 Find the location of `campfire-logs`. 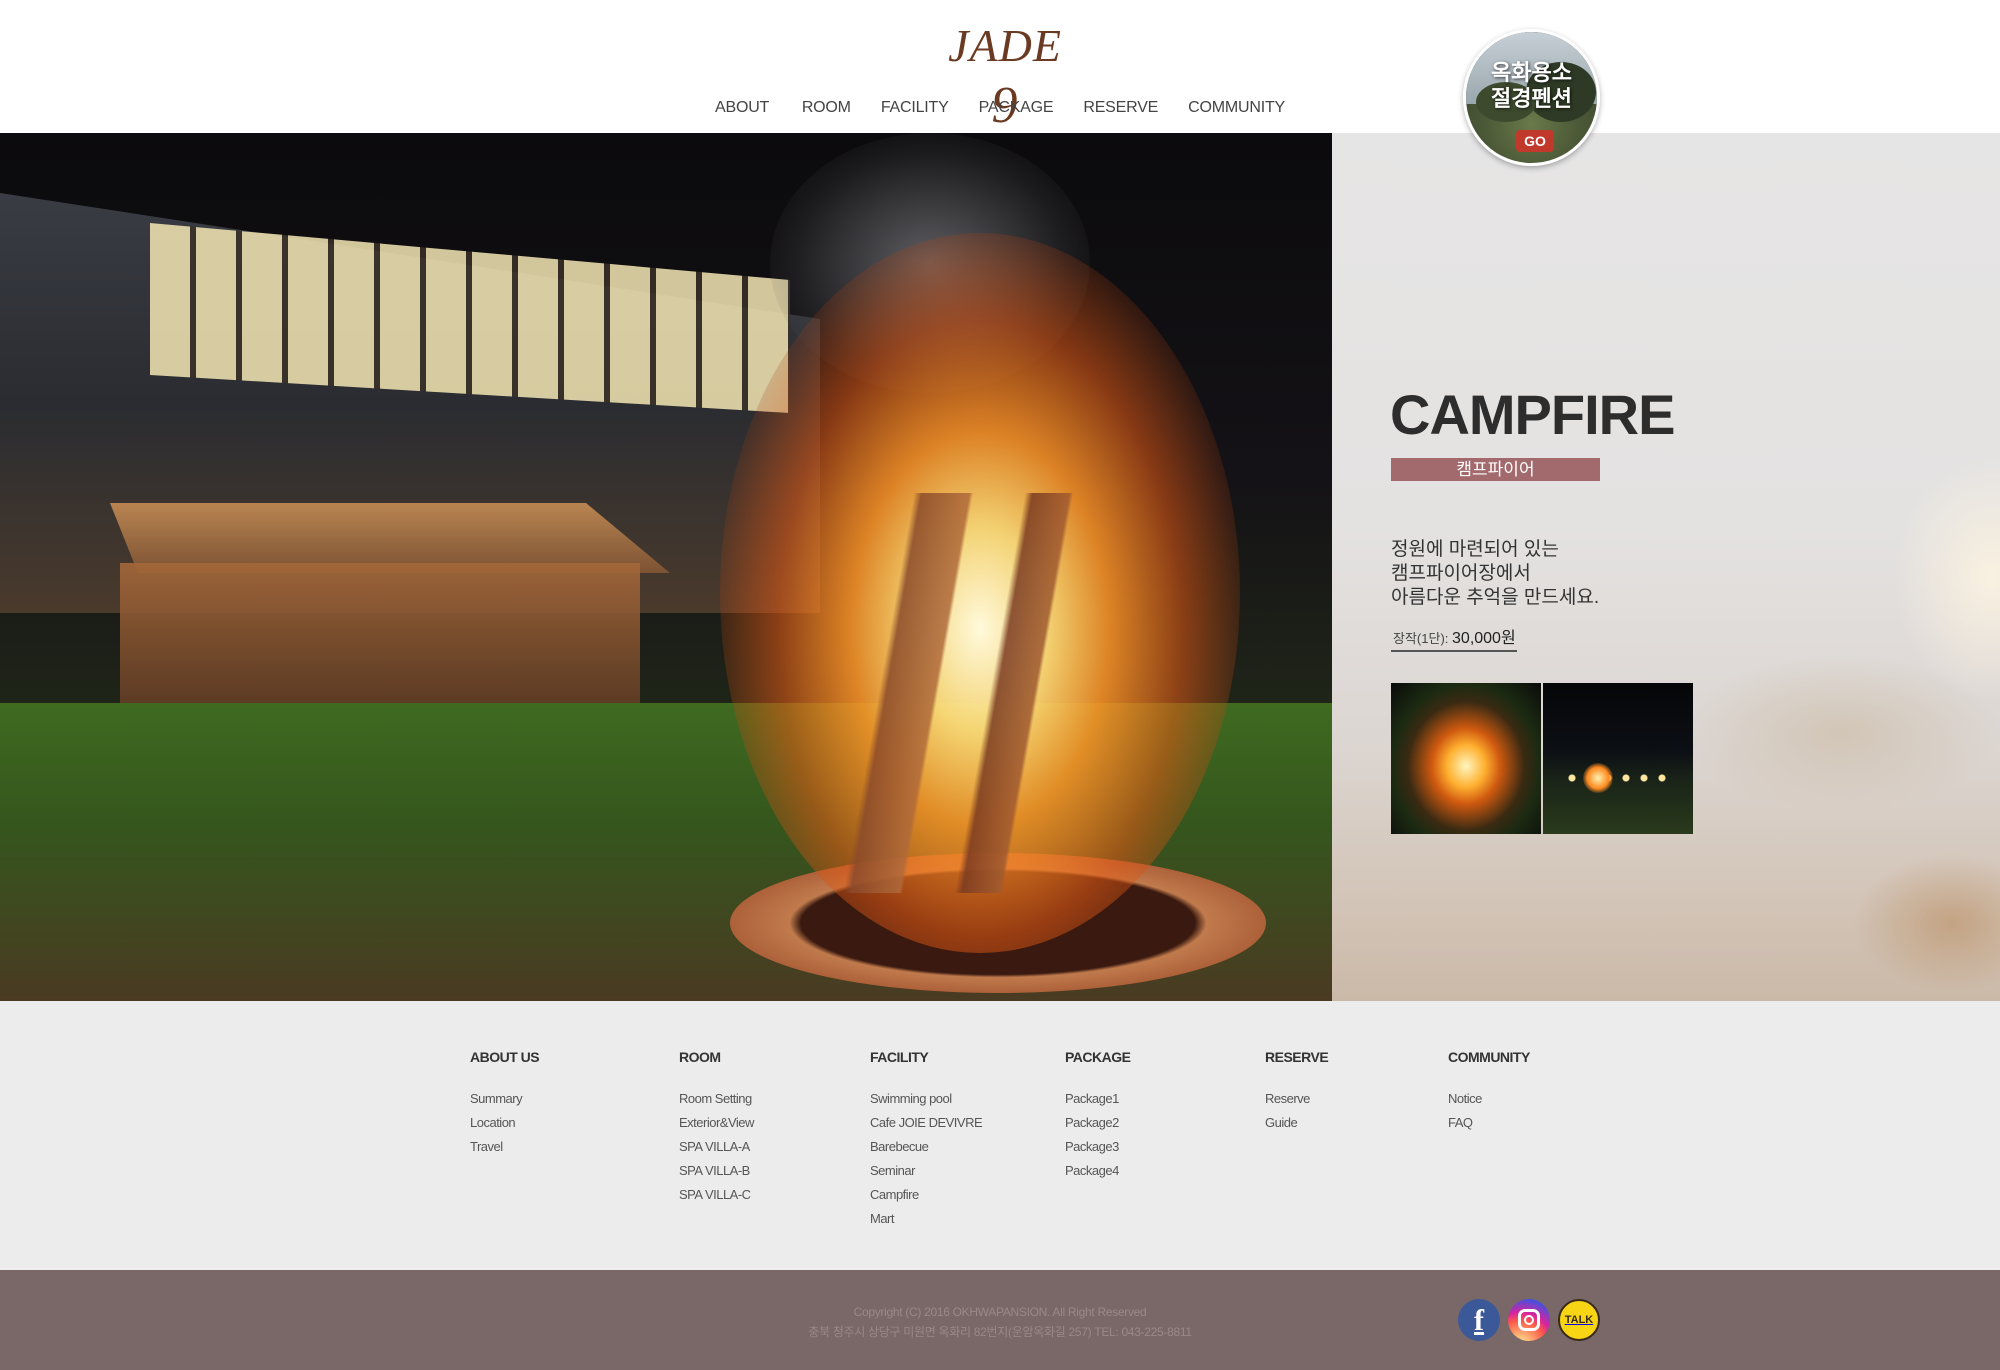

campfire-logs is located at coordinates (990, 693).